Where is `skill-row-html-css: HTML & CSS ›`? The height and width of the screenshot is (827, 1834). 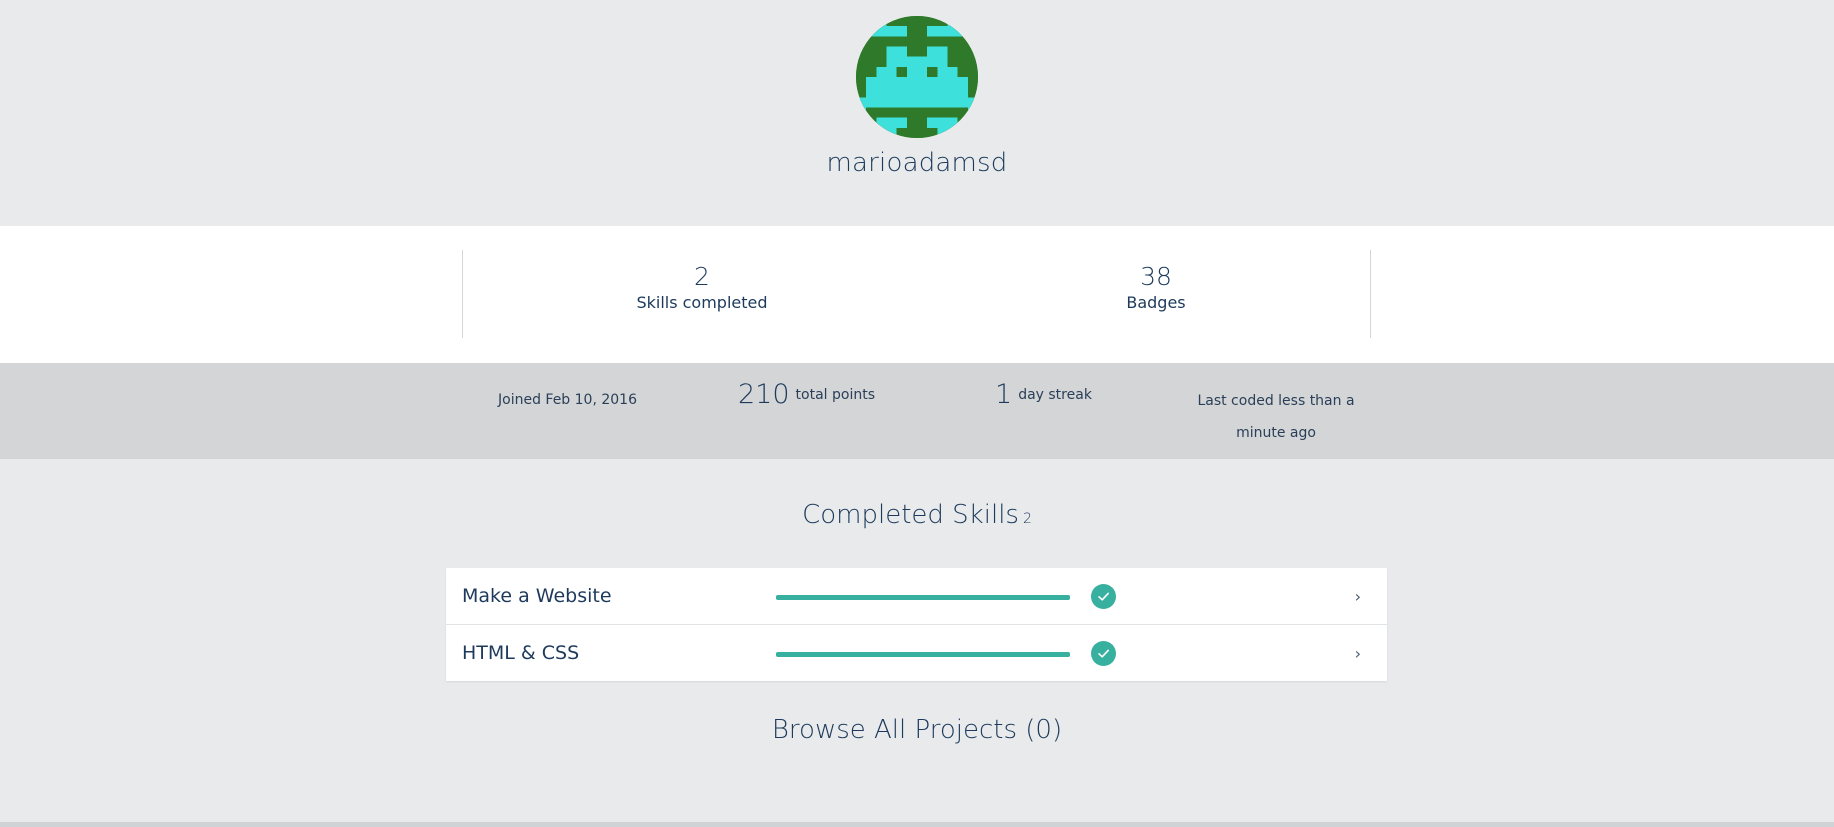
skill-row-html-css: HTML & CSS › is located at coordinates (916, 653).